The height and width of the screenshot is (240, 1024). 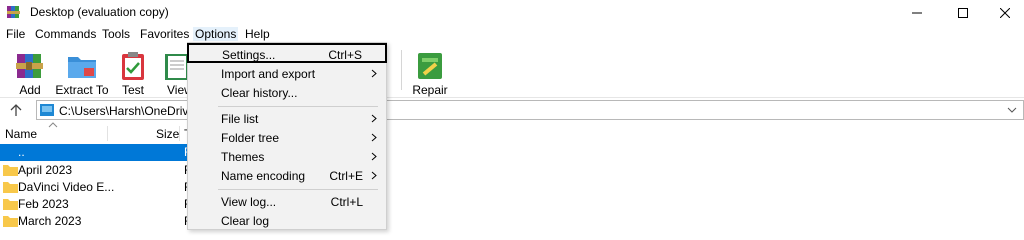 I want to click on repair-button: Repair, so click(x=430, y=72).